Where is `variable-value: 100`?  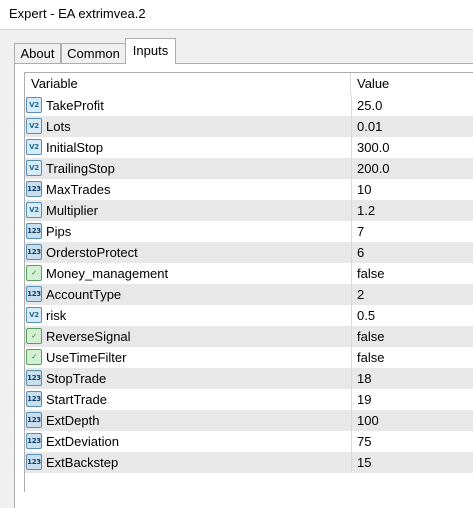 variable-value: 100 is located at coordinates (368, 420).